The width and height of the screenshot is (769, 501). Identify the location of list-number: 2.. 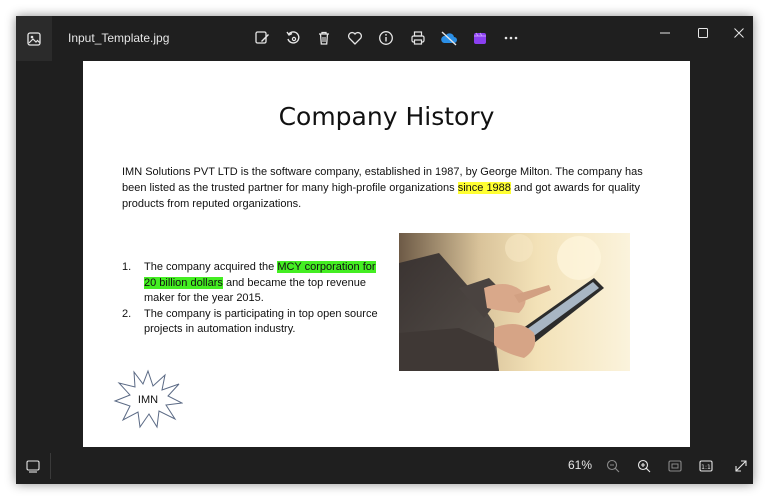
(127, 313).